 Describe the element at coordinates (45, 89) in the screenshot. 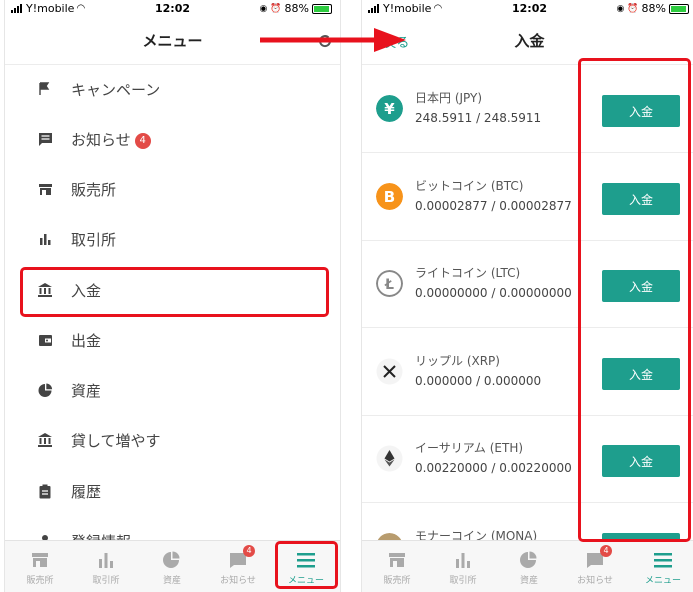

I see `flag-icon` at that location.